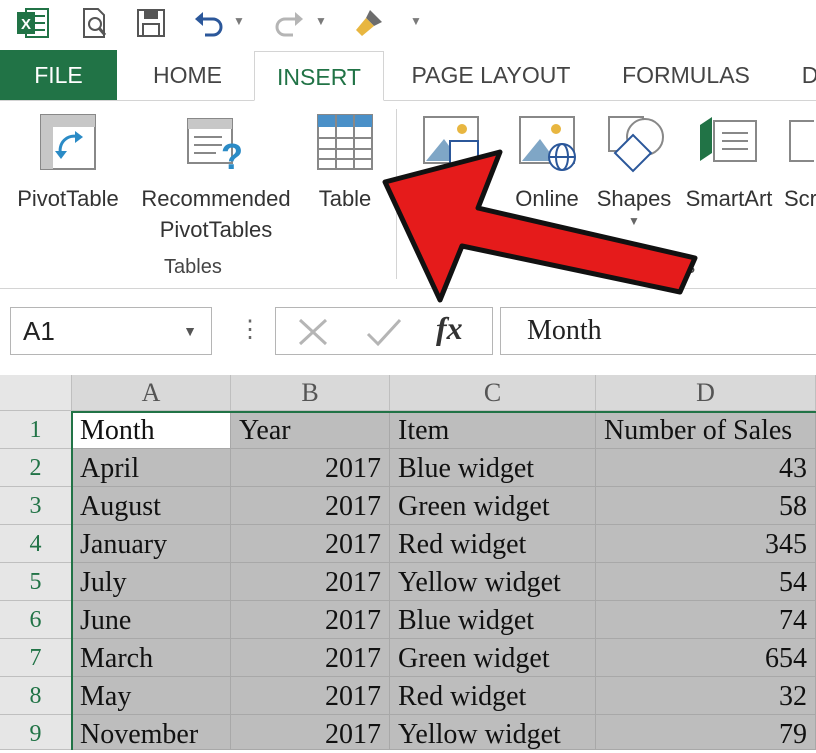 The height and width of the screenshot is (753, 816). What do you see at coordinates (800, 198) in the screenshot?
I see `screenshot-label: Scr` at bounding box center [800, 198].